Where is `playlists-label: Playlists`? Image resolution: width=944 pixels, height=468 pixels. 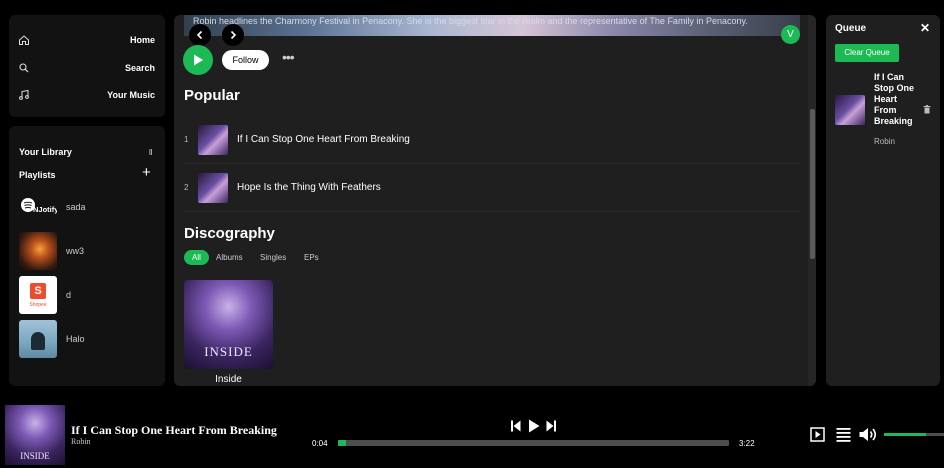 playlists-label: Playlists is located at coordinates (37, 175).